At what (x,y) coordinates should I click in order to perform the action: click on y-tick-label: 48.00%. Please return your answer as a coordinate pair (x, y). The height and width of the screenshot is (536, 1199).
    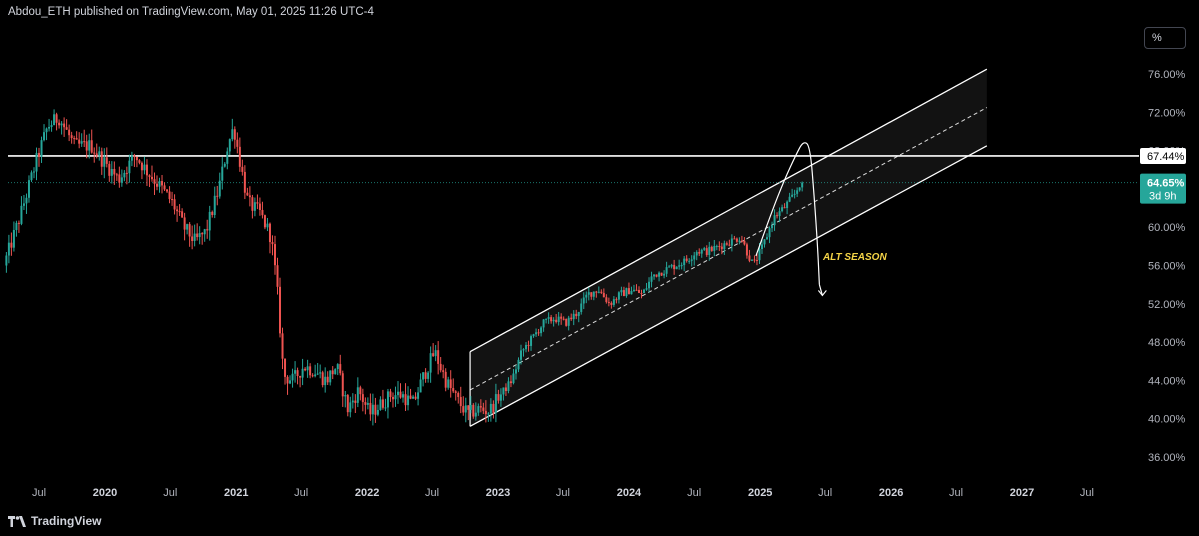
    Looking at the image, I should click on (1167, 343).